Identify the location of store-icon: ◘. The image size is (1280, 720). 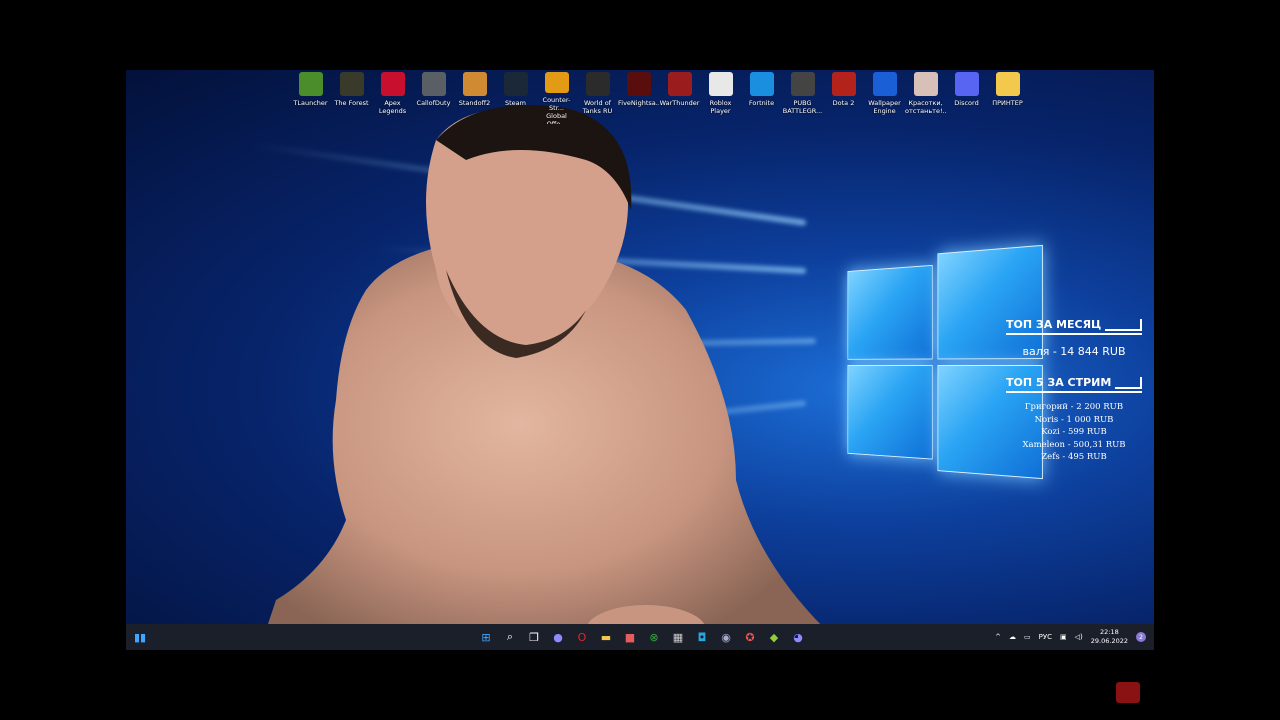
(702, 637).